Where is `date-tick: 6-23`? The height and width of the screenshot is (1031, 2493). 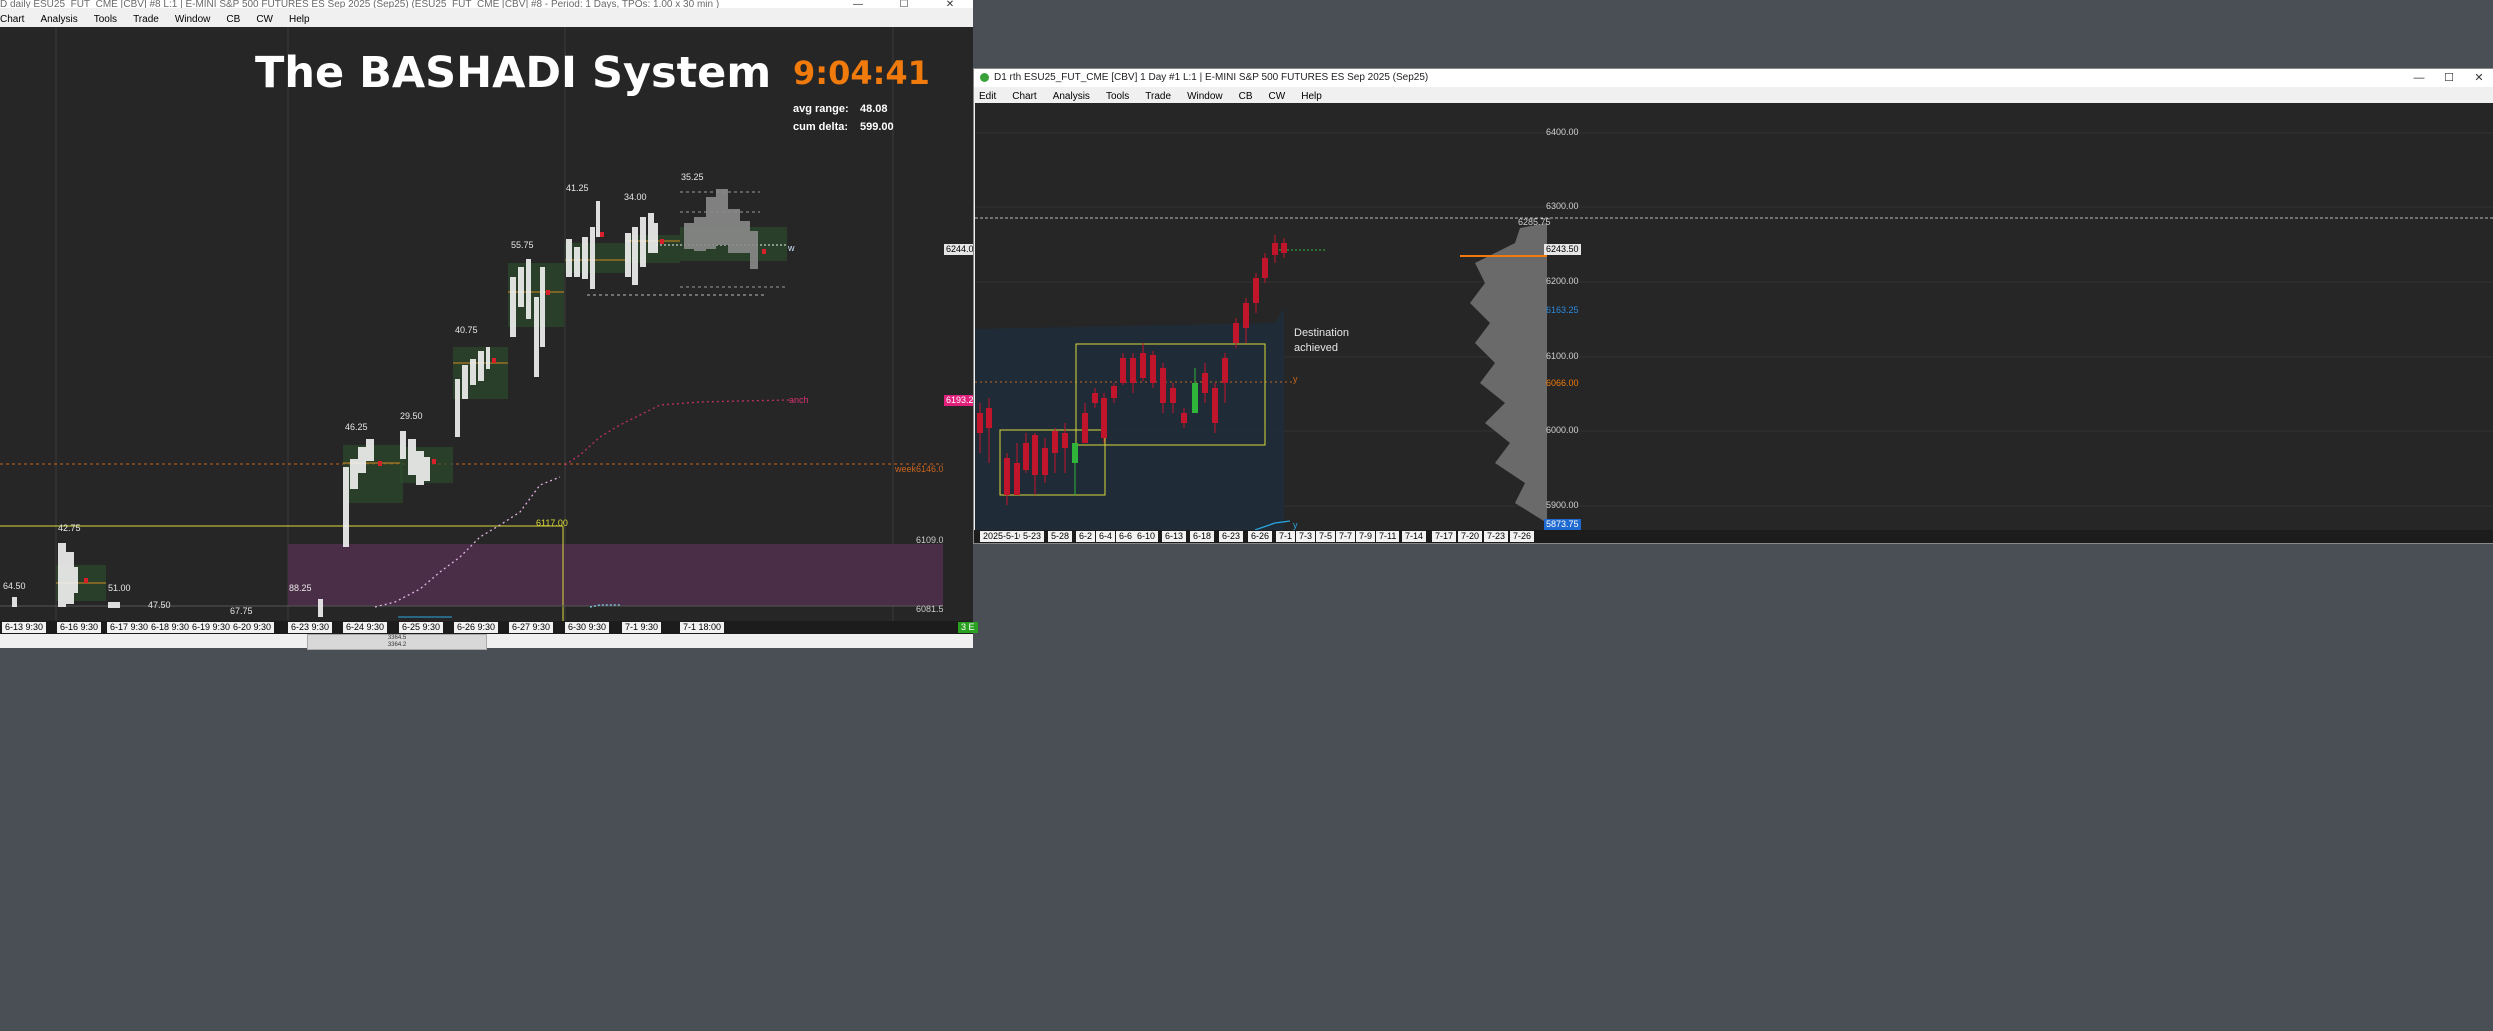
date-tick: 6-23 is located at coordinates (1231, 536).